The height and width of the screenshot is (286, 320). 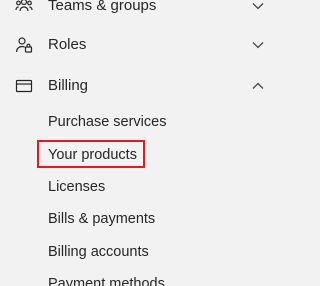 I want to click on sub-item-label: Licenses, so click(x=77, y=187).